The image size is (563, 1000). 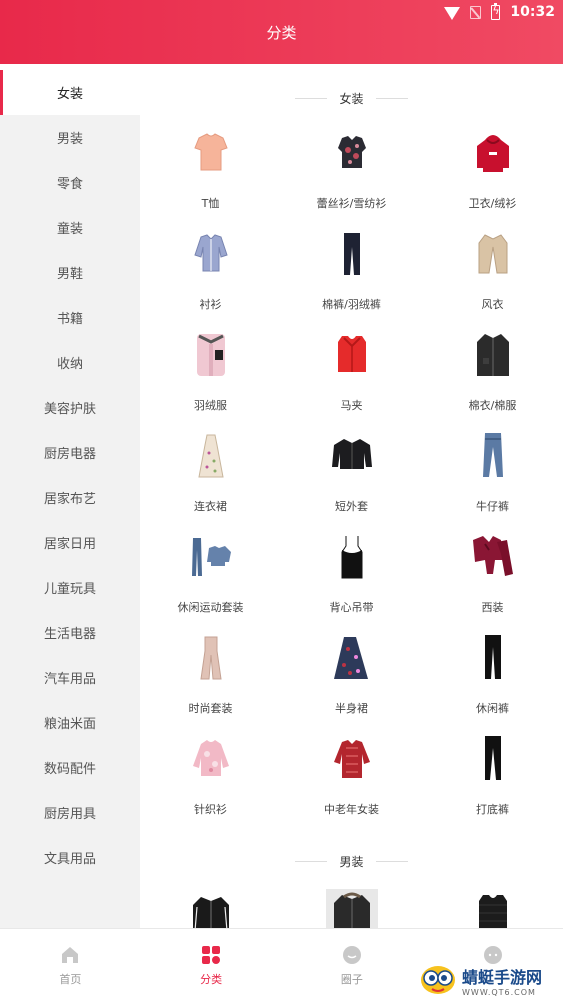 I want to click on sidebar-item: 零食, so click(x=70, y=182).